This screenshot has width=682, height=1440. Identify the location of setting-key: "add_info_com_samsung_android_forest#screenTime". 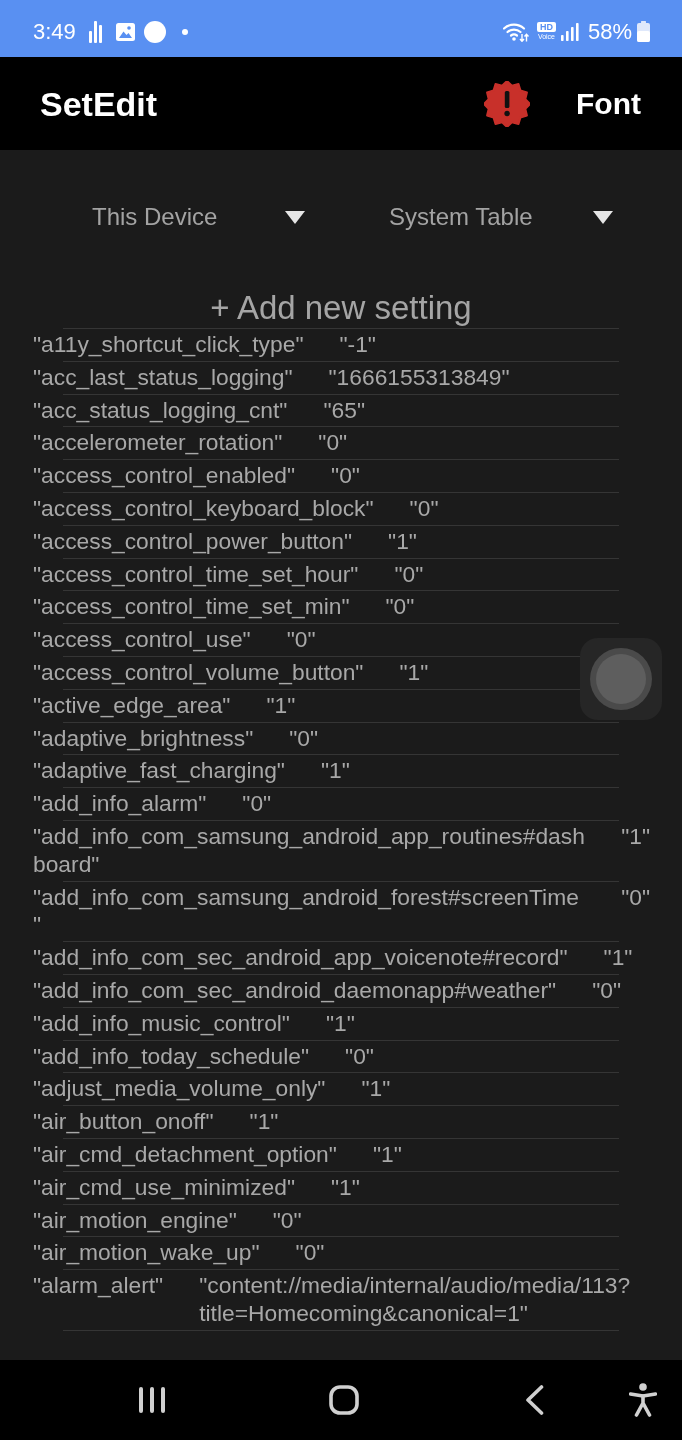
(309, 911).